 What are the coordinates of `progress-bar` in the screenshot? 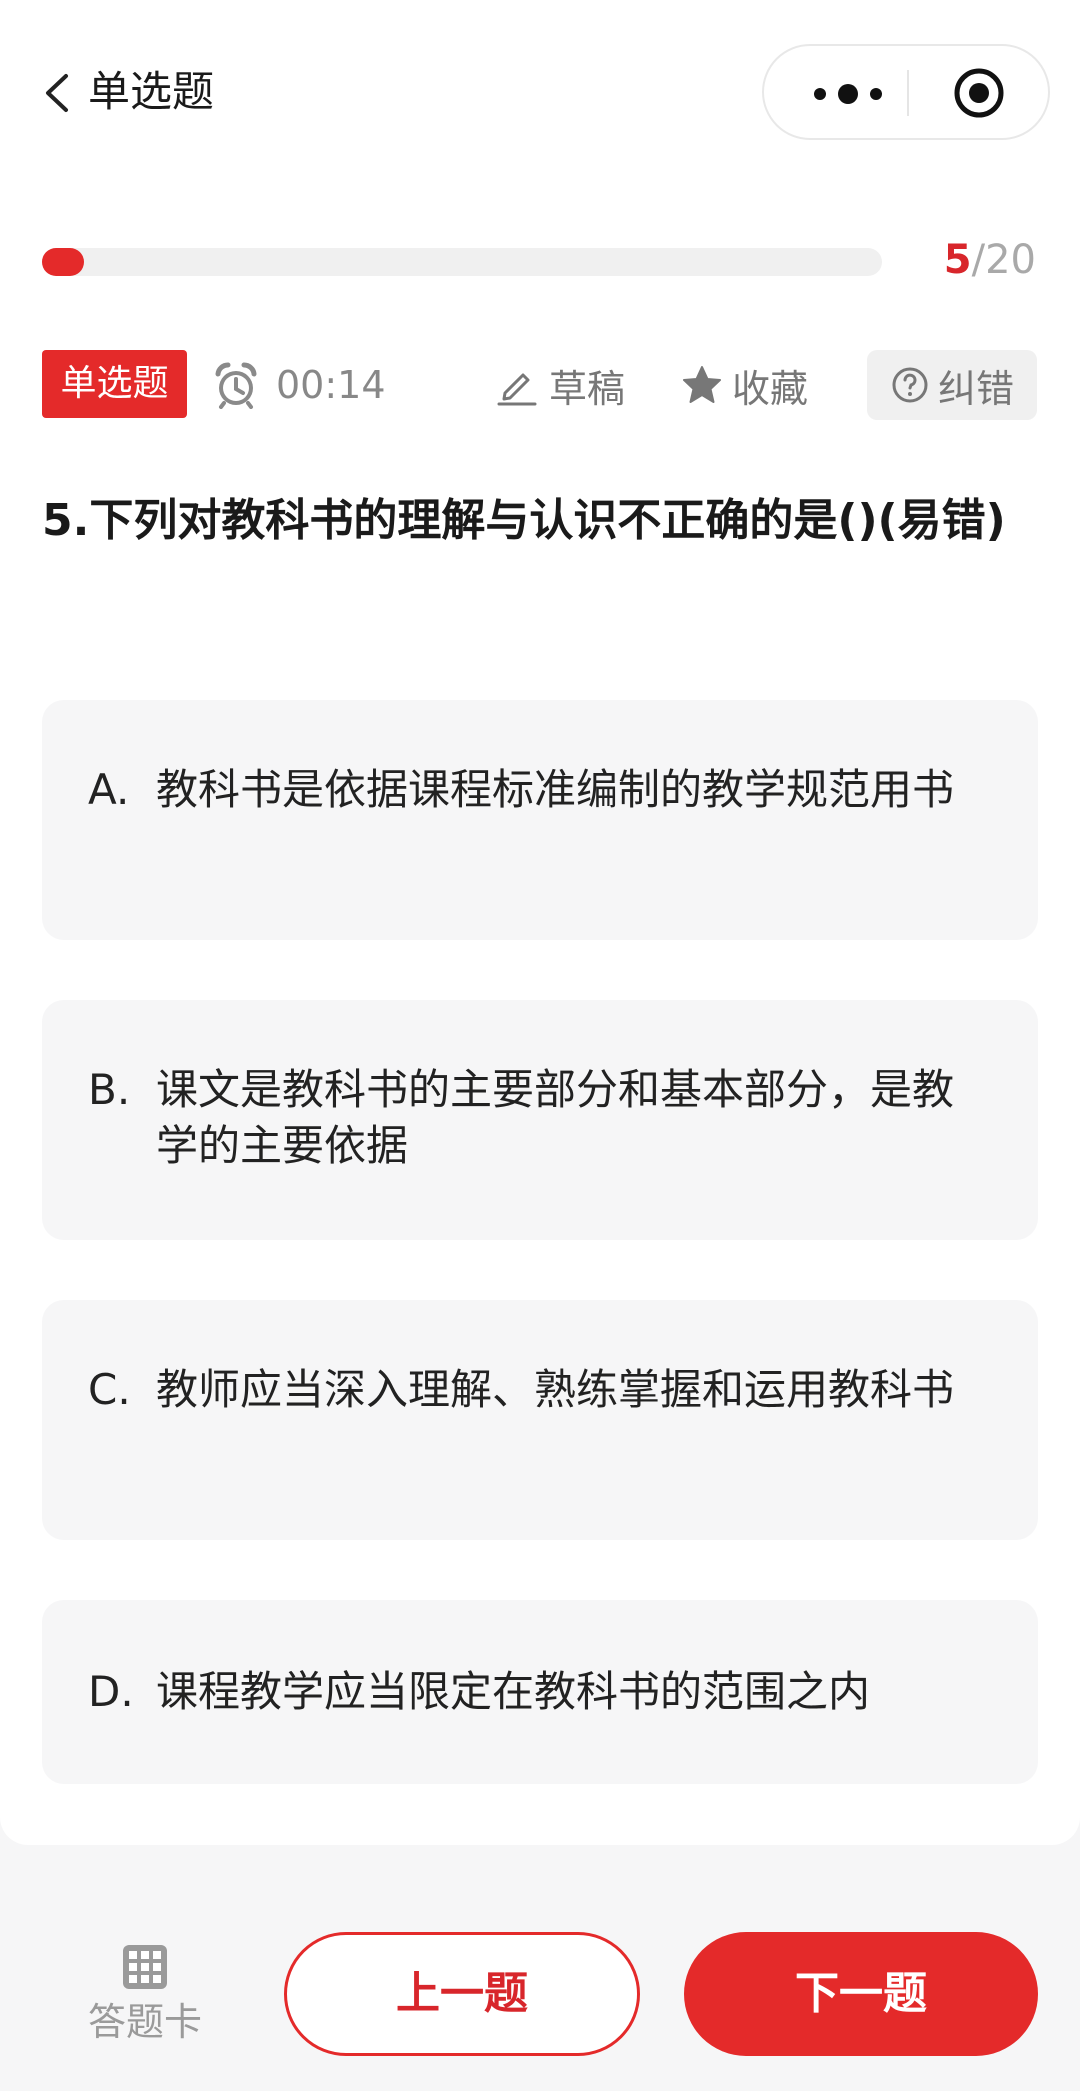 It's located at (462, 262).